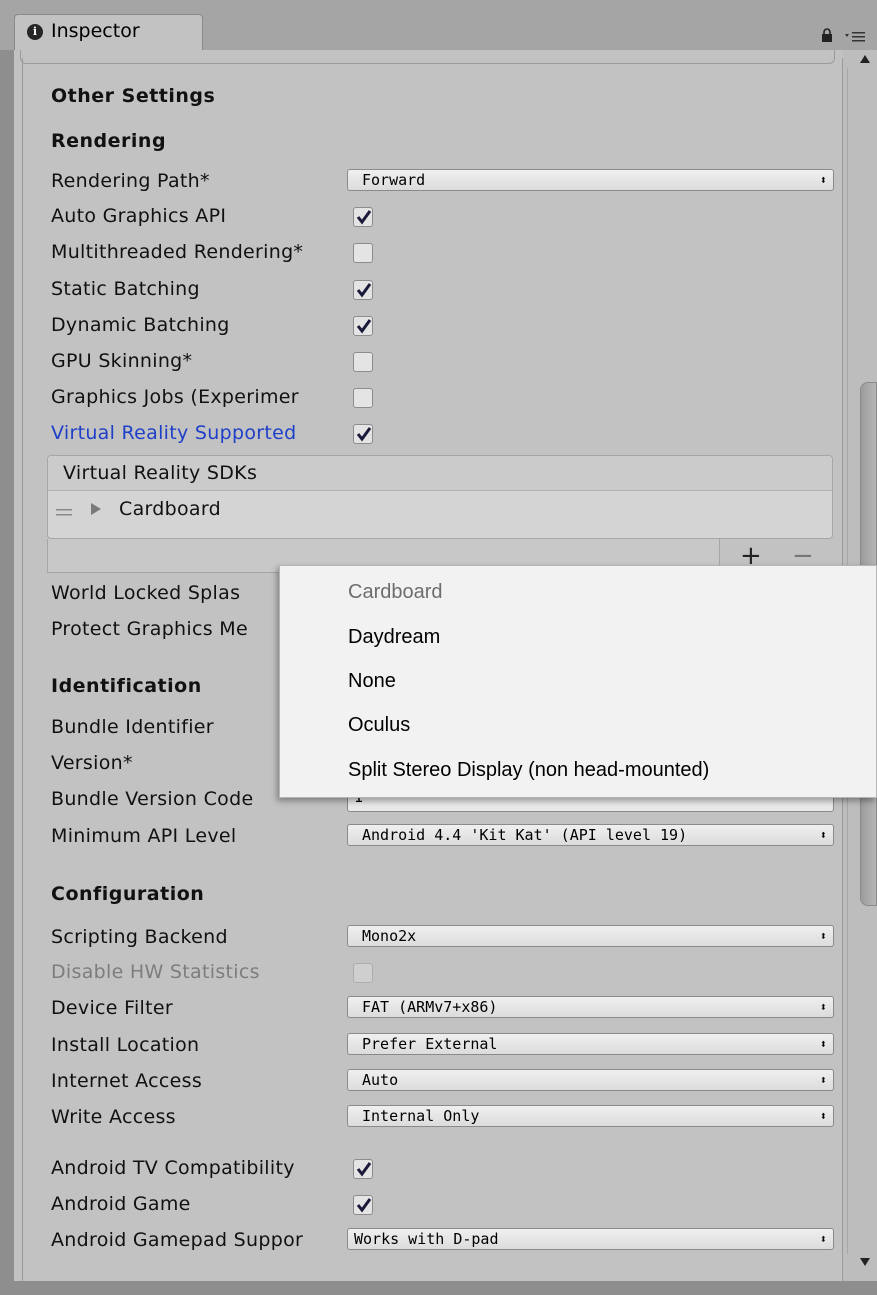 The image size is (877, 1295). What do you see at coordinates (109, 141) in the screenshot?
I see `rendering-header: Rendering` at bounding box center [109, 141].